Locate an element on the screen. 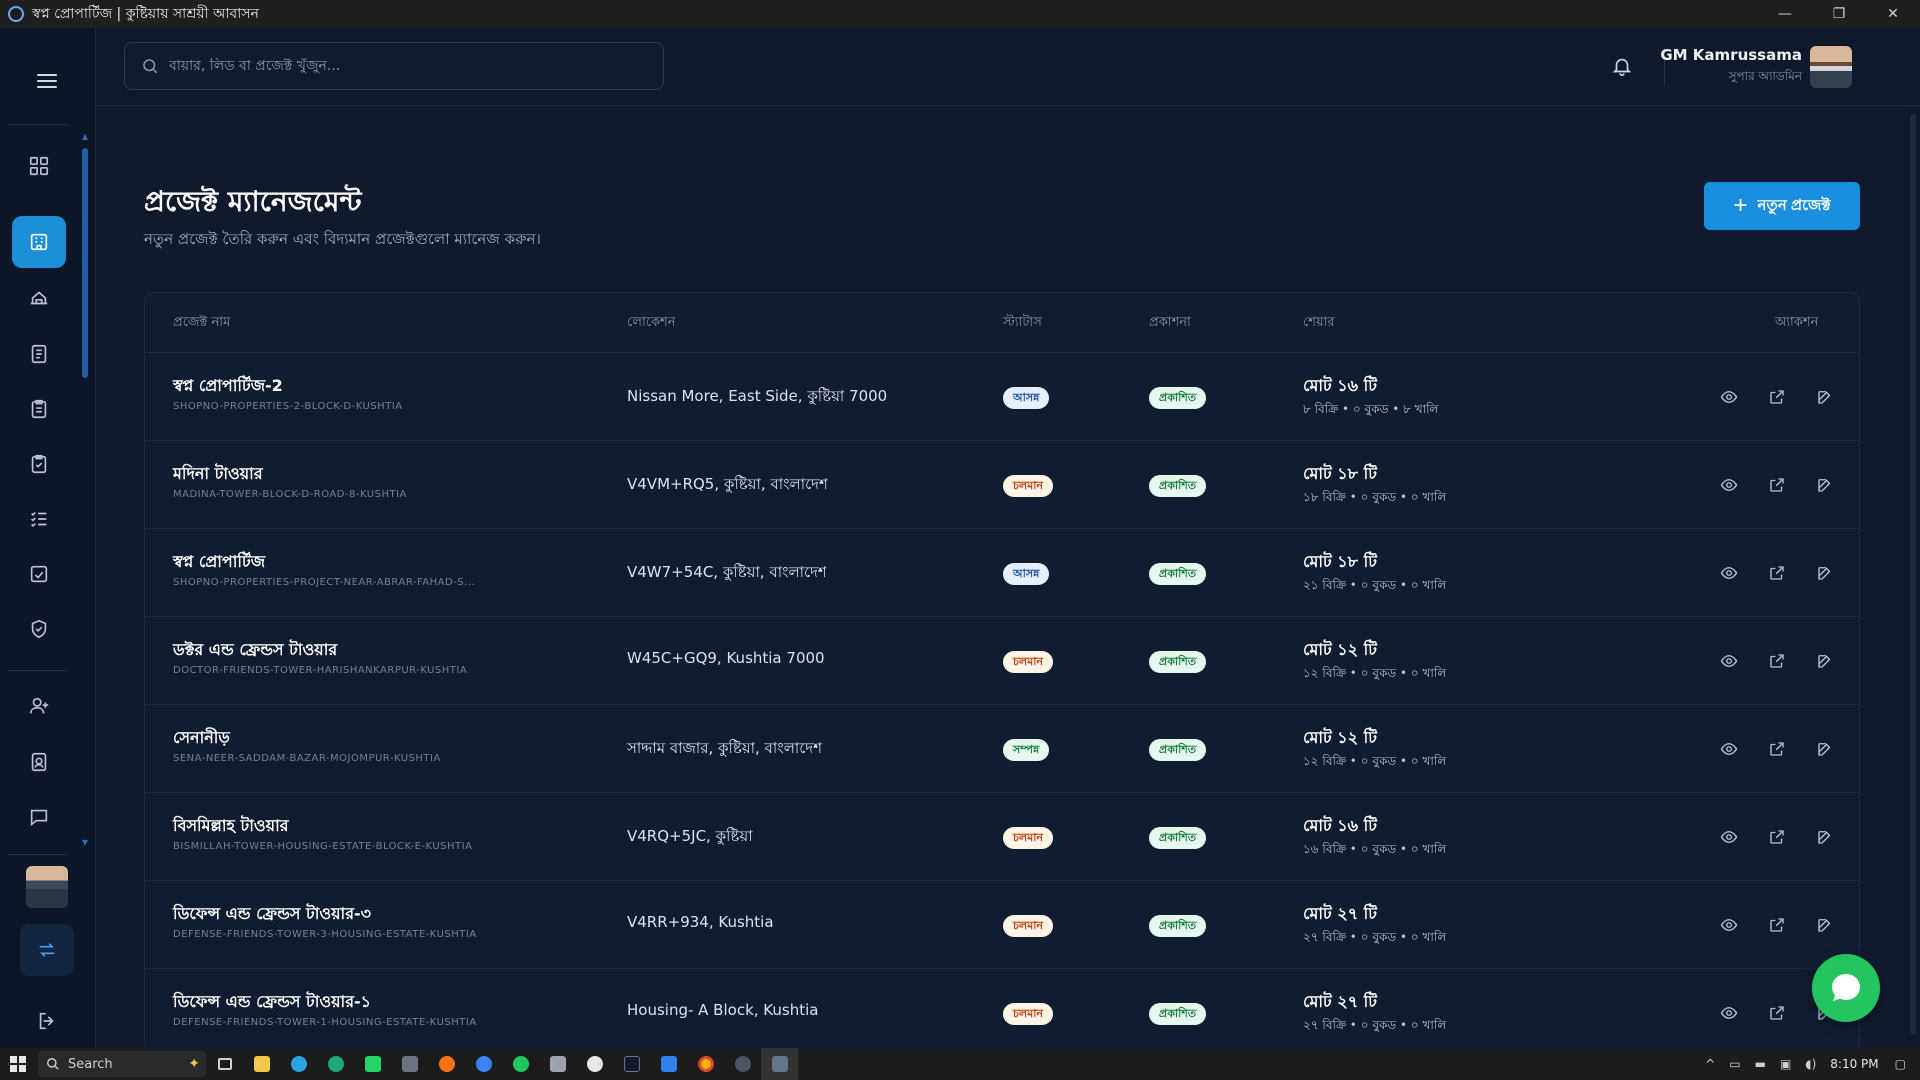 Image resolution: width=1920 pixels, height=1080 pixels. messenger-icon is located at coordinates (483, 1064).